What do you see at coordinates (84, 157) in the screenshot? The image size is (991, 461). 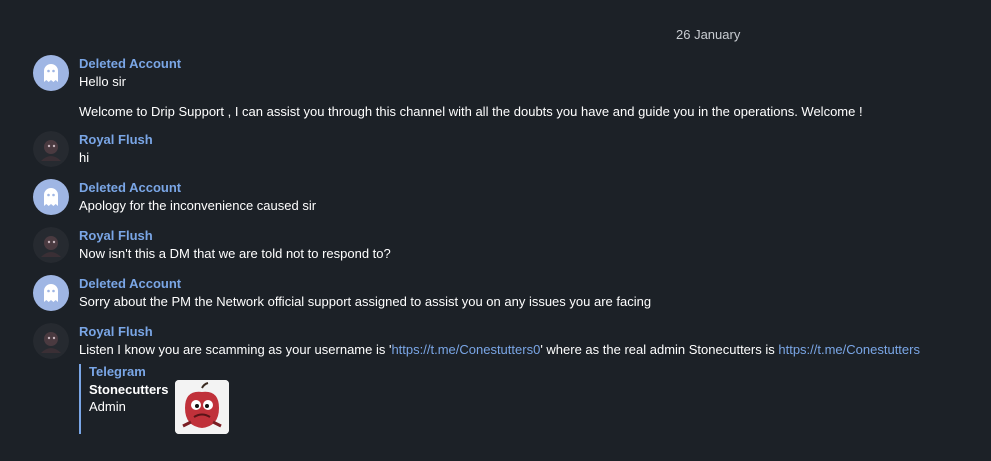 I see `message-text: hi` at bounding box center [84, 157].